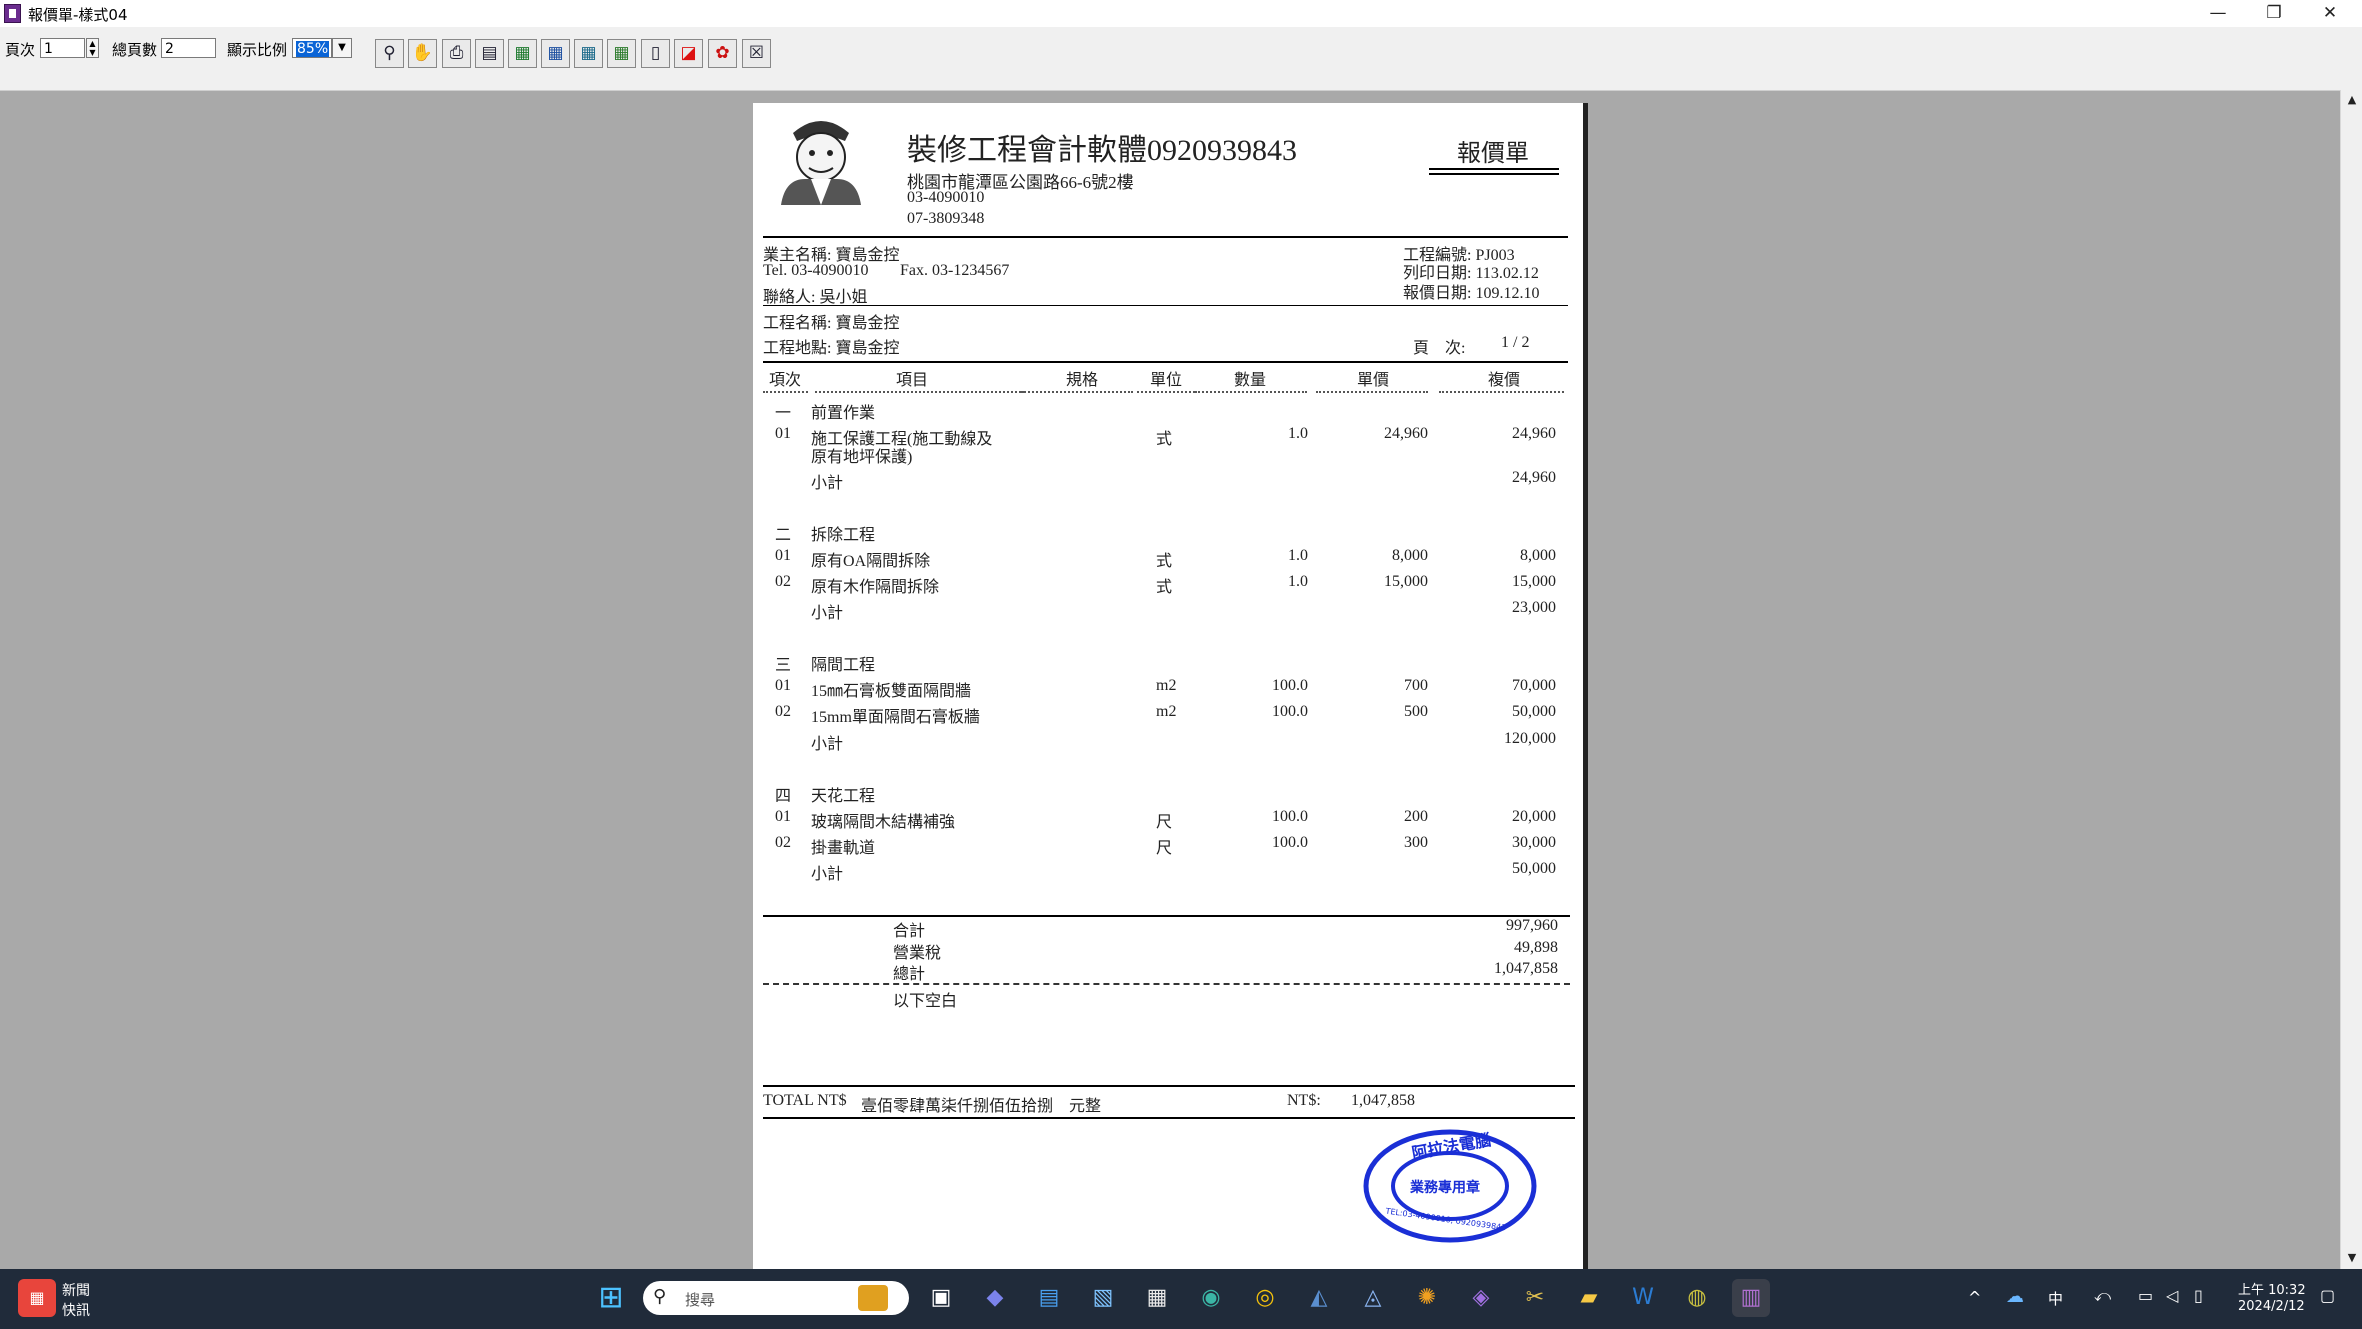  Describe the element at coordinates (1427, 1298) in the screenshot. I see `app-icon-3: ✺` at that location.